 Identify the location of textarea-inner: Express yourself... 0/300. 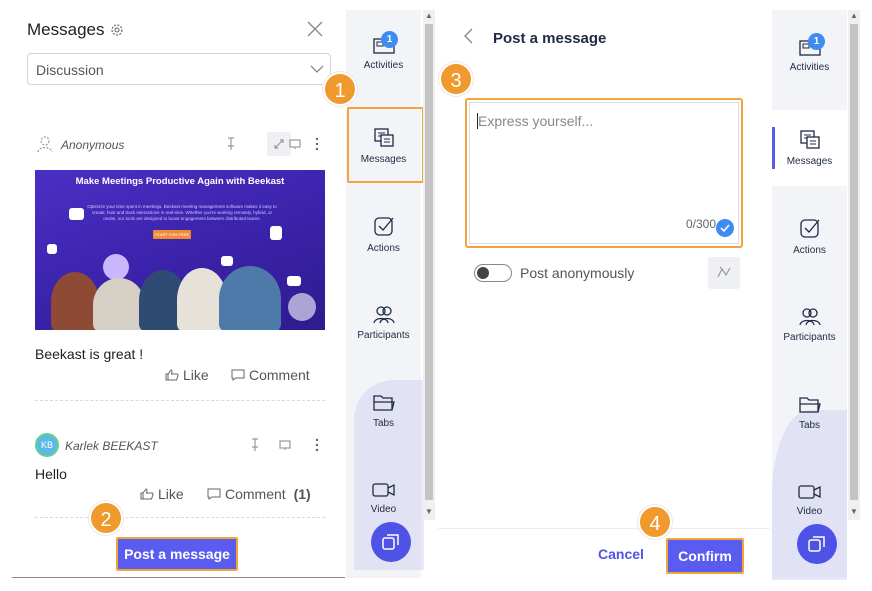
(604, 173).